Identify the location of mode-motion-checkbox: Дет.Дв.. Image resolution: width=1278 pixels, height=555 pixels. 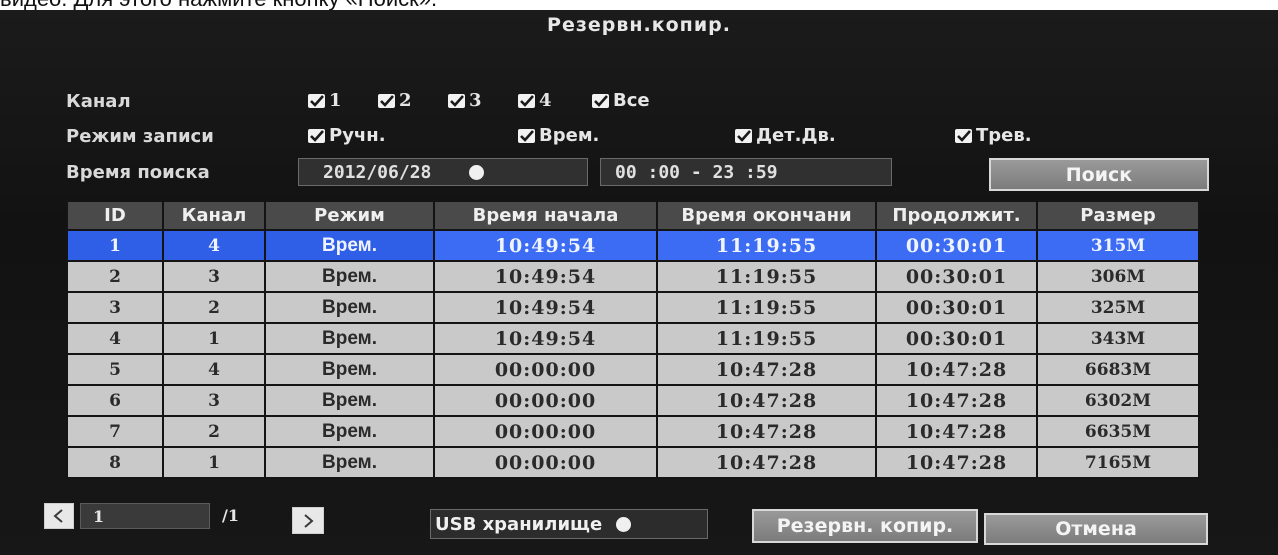
(785, 135).